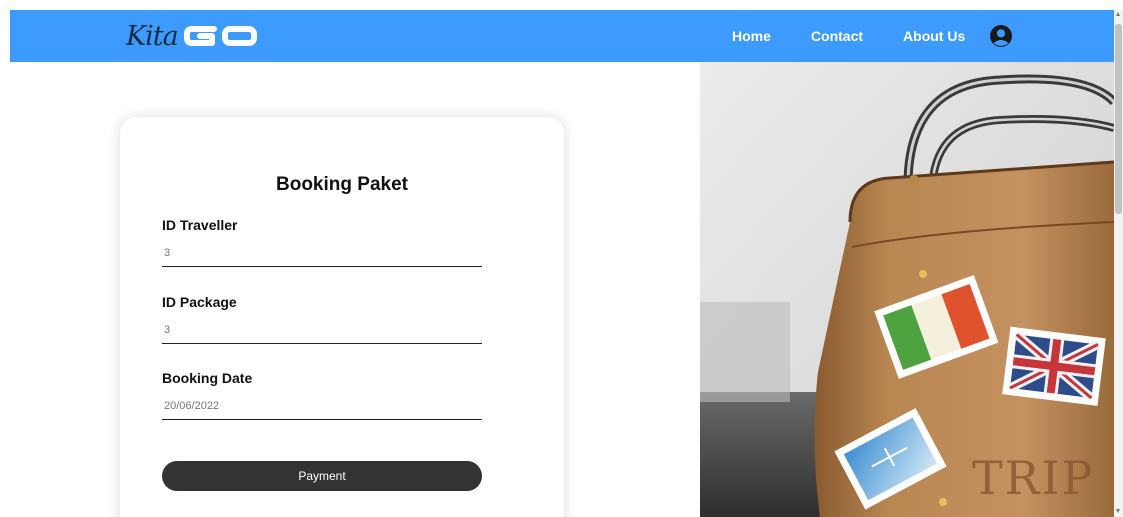  I want to click on id-traveller-field: ID Traveller, so click(322, 241).